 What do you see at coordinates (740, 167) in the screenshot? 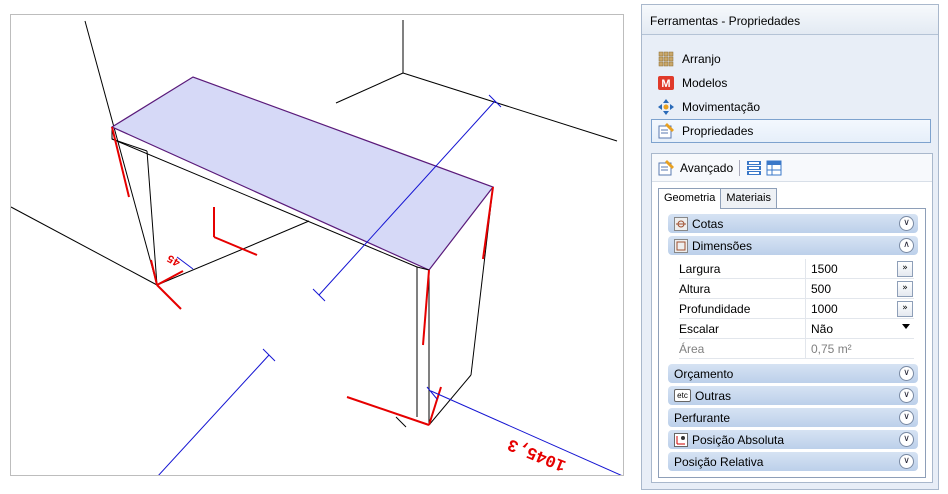
I see `toolbar-separator` at bounding box center [740, 167].